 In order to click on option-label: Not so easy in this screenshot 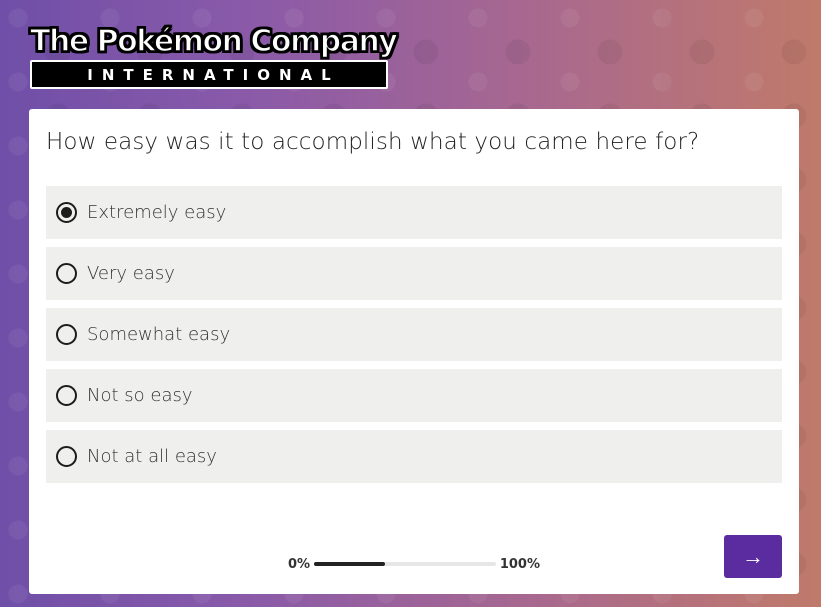, I will do `click(140, 395)`.